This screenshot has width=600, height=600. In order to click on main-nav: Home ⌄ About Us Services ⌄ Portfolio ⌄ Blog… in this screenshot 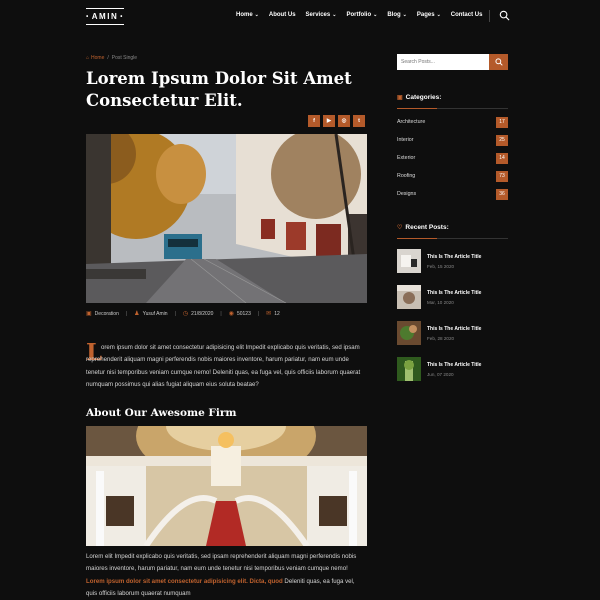, I will do `click(359, 15)`.